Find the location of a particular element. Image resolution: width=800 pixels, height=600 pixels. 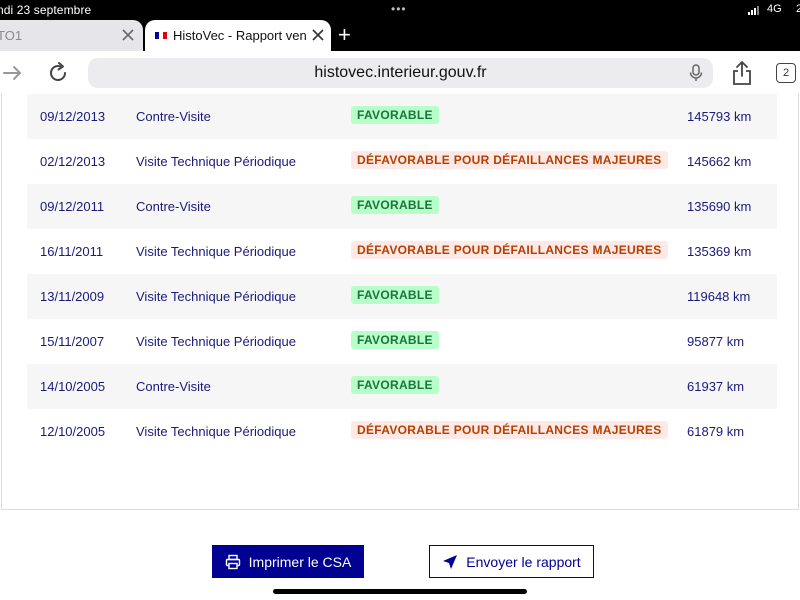

mileage: 61879 km is located at coordinates (716, 431).